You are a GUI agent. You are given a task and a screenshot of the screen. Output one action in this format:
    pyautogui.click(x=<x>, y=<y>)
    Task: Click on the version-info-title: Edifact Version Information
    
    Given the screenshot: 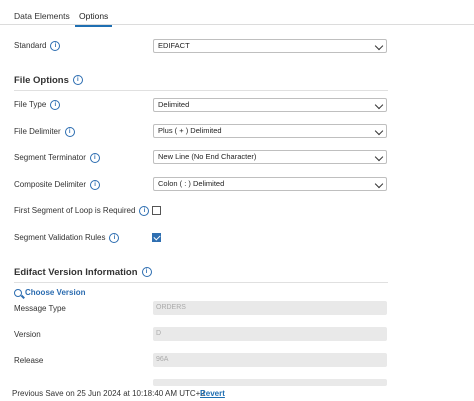 What is the action you would take?
    pyautogui.click(x=76, y=272)
    